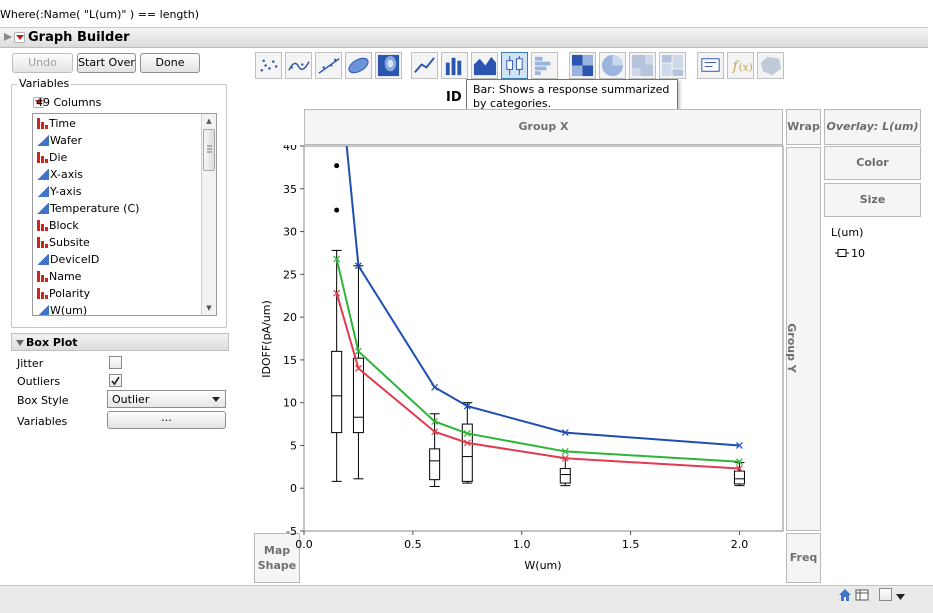 The height and width of the screenshot is (613, 933). What do you see at coordinates (872, 127) in the screenshot?
I see `overlay-zone: Overlay: L(um)` at bounding box center [872, 127].